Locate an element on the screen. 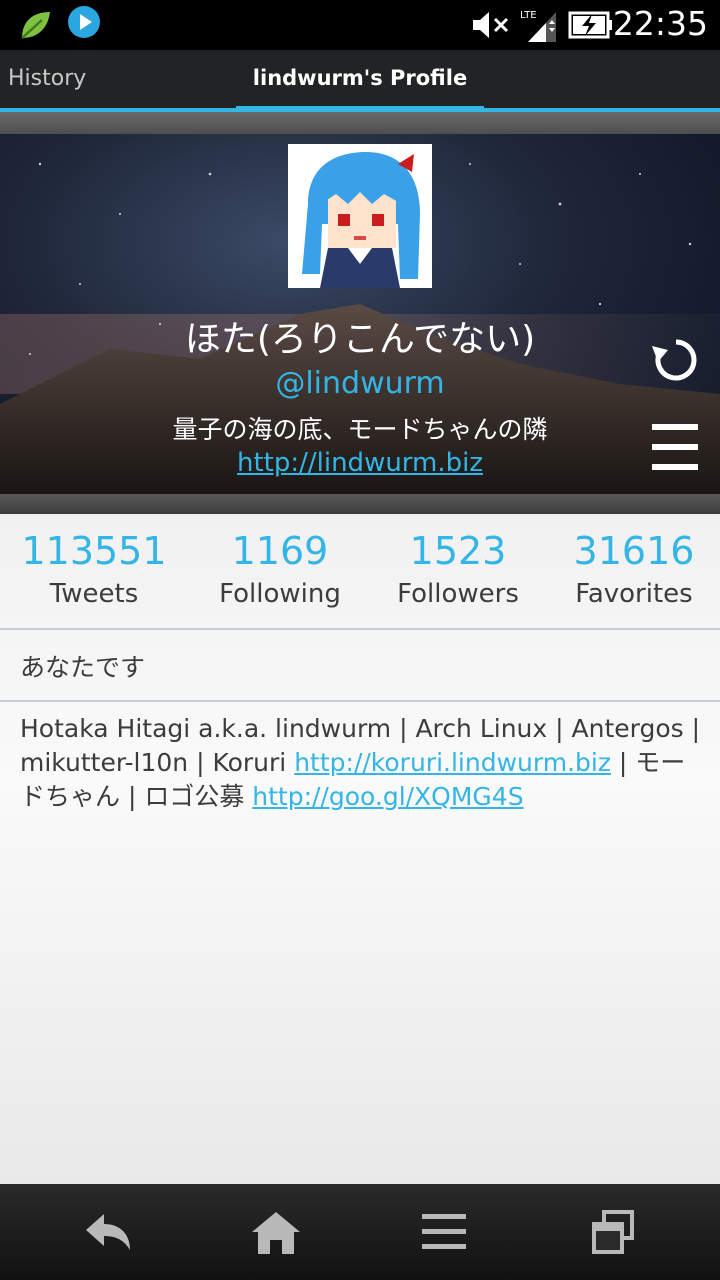  battery-charging-icon is located at coordinates (590, 25).